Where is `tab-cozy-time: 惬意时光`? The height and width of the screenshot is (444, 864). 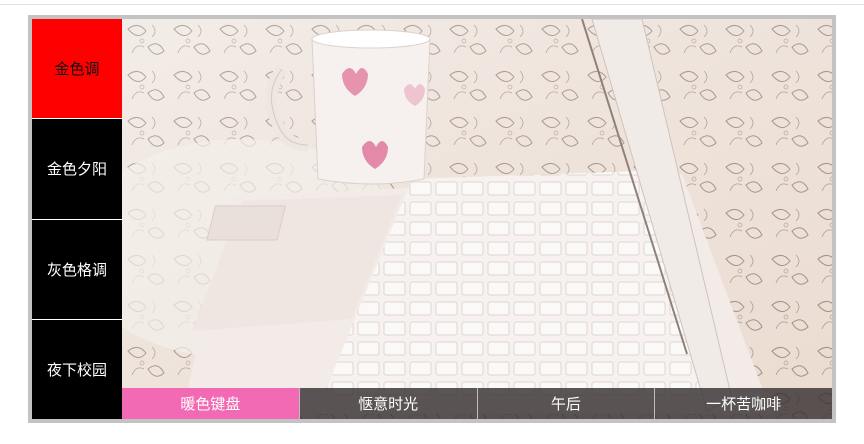
tab-cozy-time: 惬意时光 is located at coordinates (387, 403).